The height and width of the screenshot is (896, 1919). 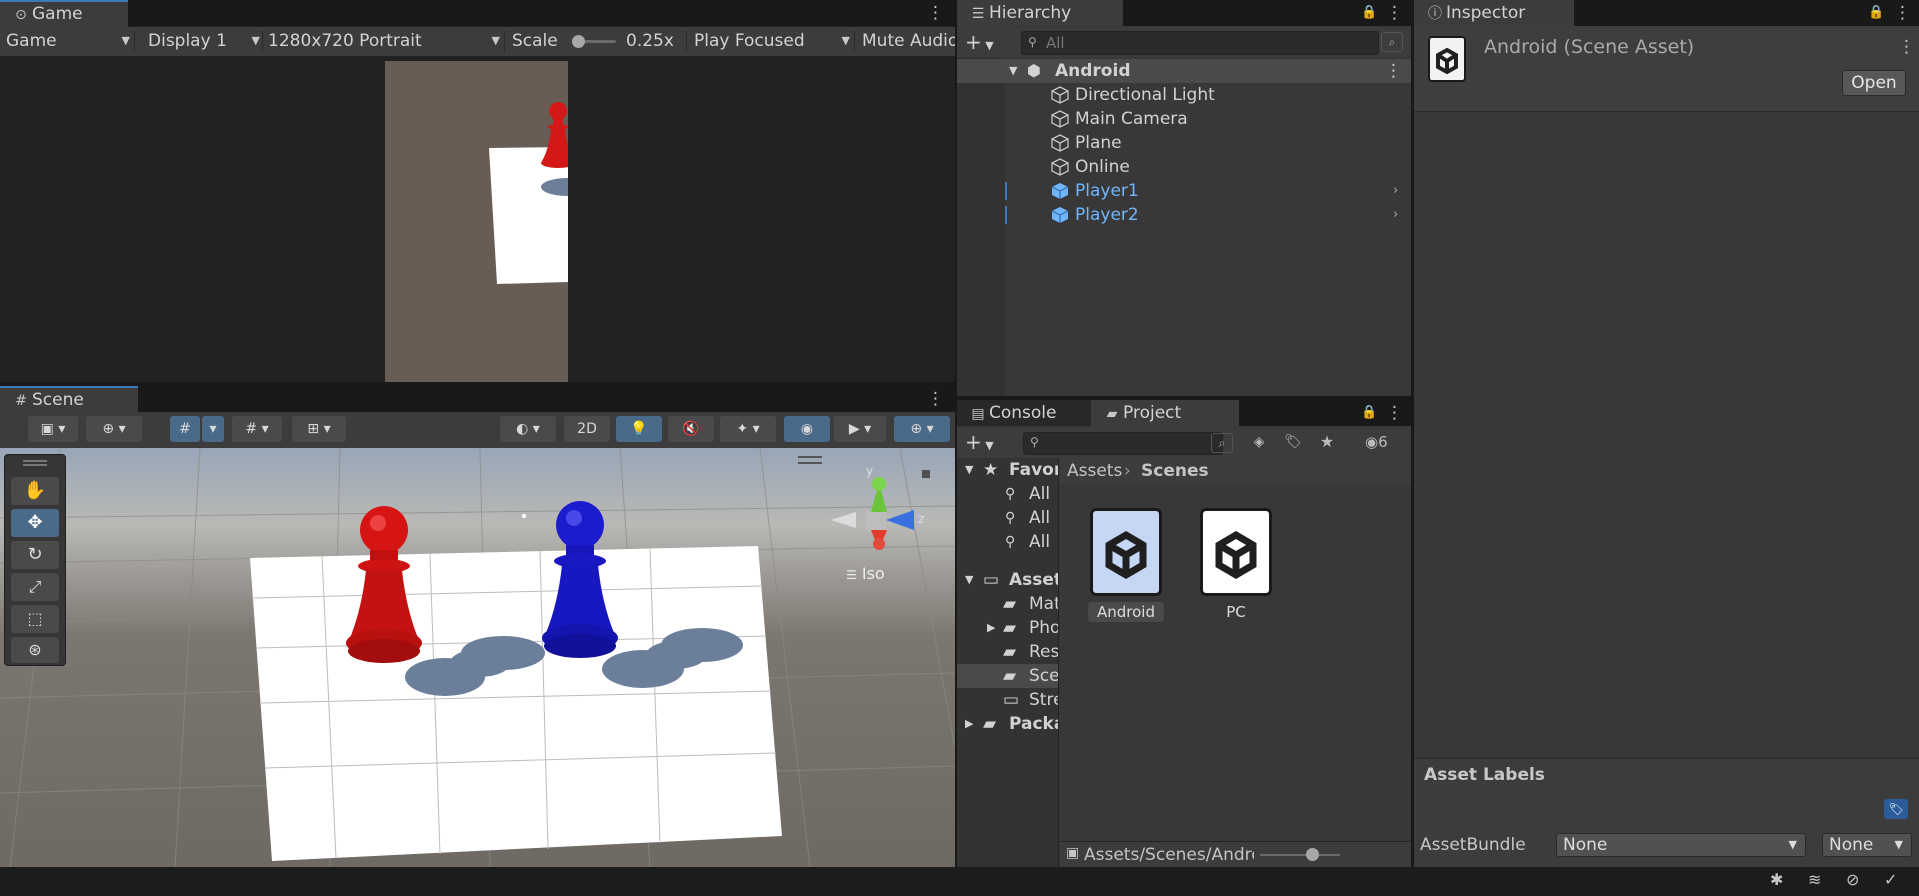 I want to click on hierarchy-item: Online, so click(x=1184, y=167).